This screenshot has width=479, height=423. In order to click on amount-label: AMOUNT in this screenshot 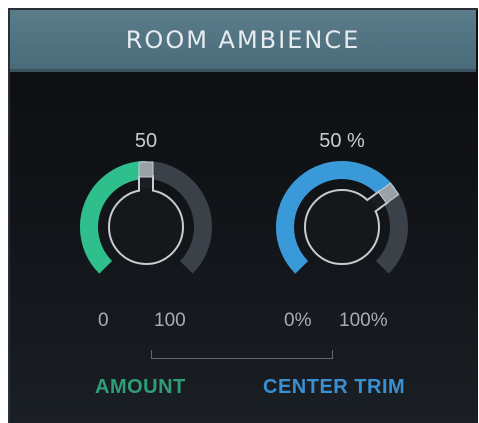, I will do `click(140, 387)`.